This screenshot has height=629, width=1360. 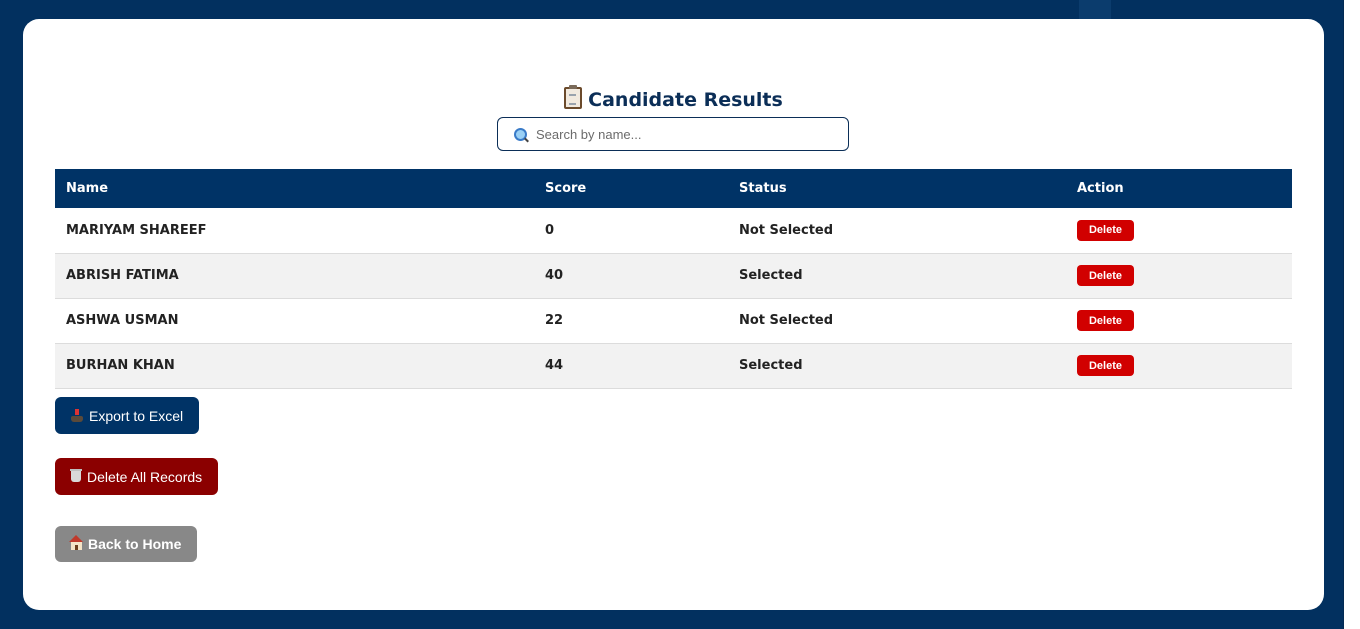 I want to click on export-icon, so click(x=77, y=415).